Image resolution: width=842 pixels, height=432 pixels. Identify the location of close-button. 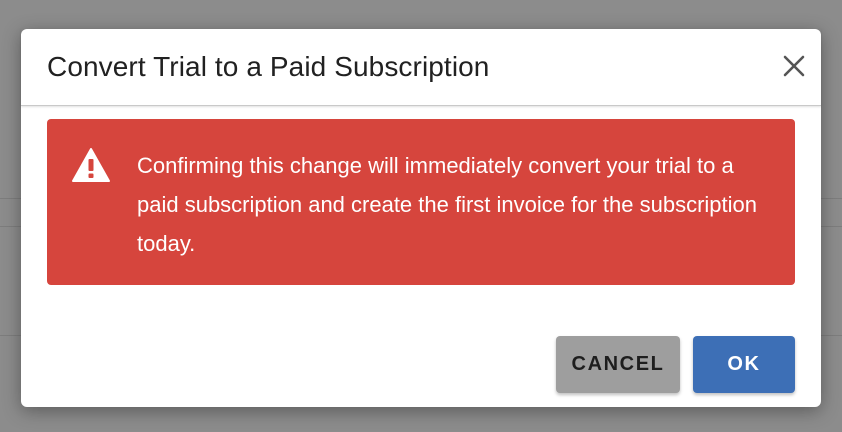
(794, 66).